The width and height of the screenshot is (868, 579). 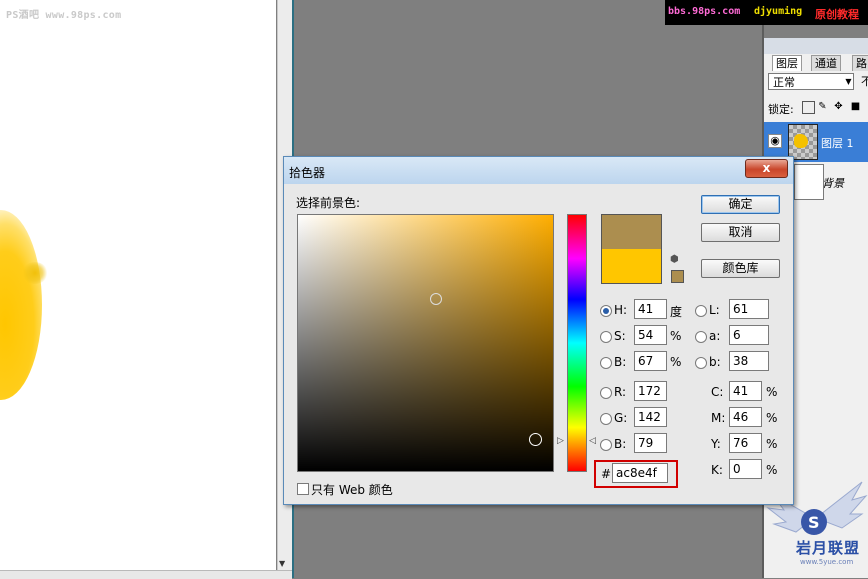 What do you see at coordinates (650, 309) in the screenshot?
I see `h-input: 41` at bounding box center [650, 309].